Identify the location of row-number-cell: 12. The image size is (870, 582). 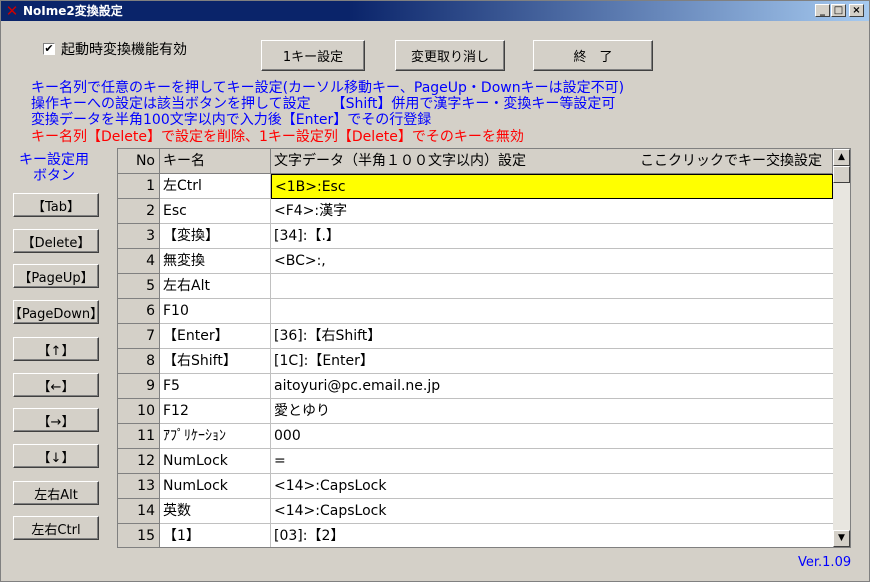
(139, 461).